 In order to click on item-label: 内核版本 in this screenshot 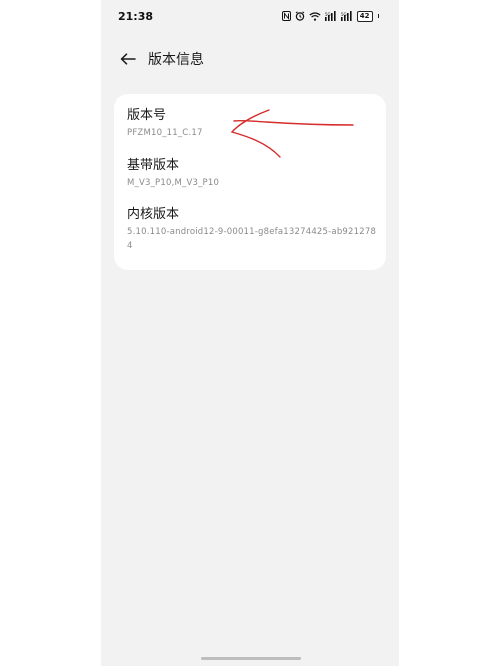, I will do `click(153, 214)`.